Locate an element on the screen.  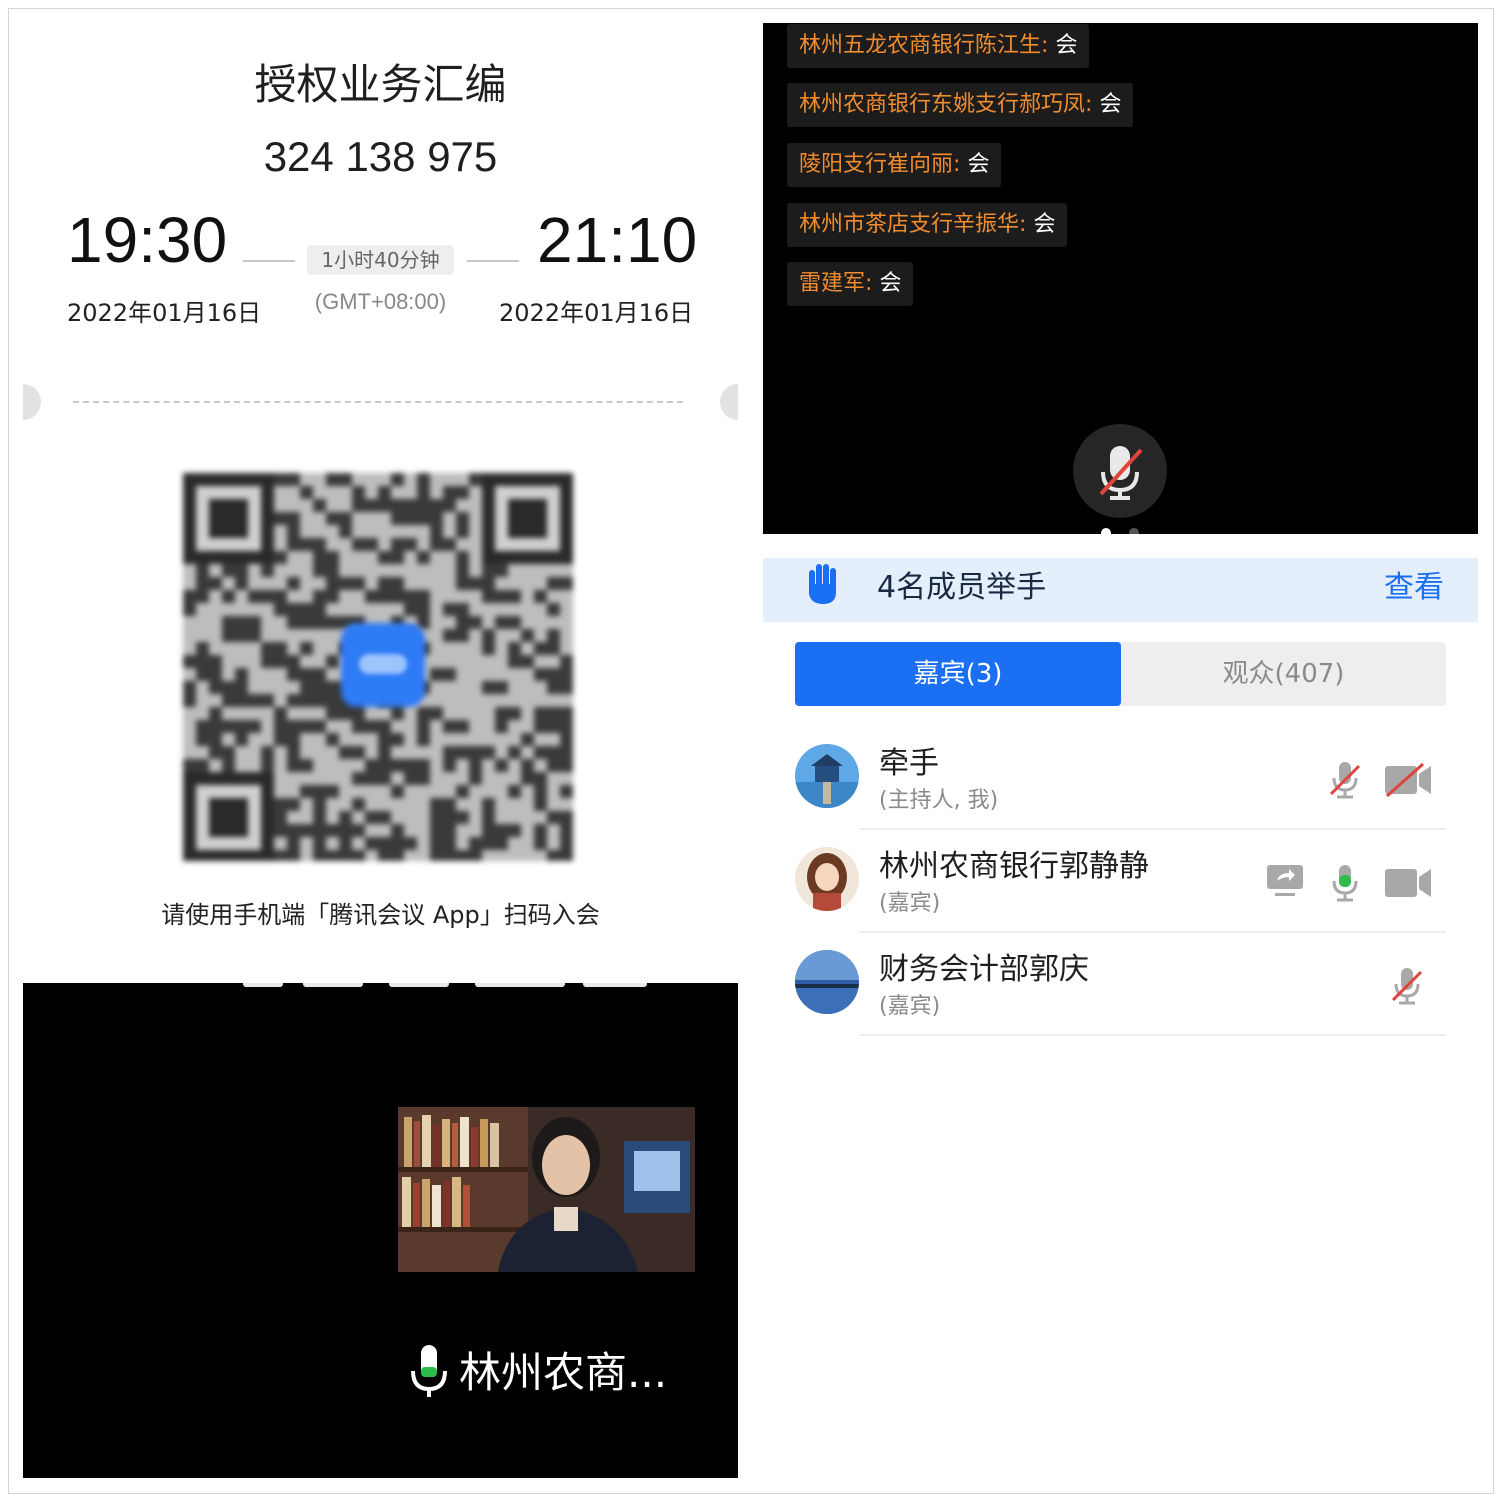
tab-audience: 观众(407) is located at coordinates (1283, 674).